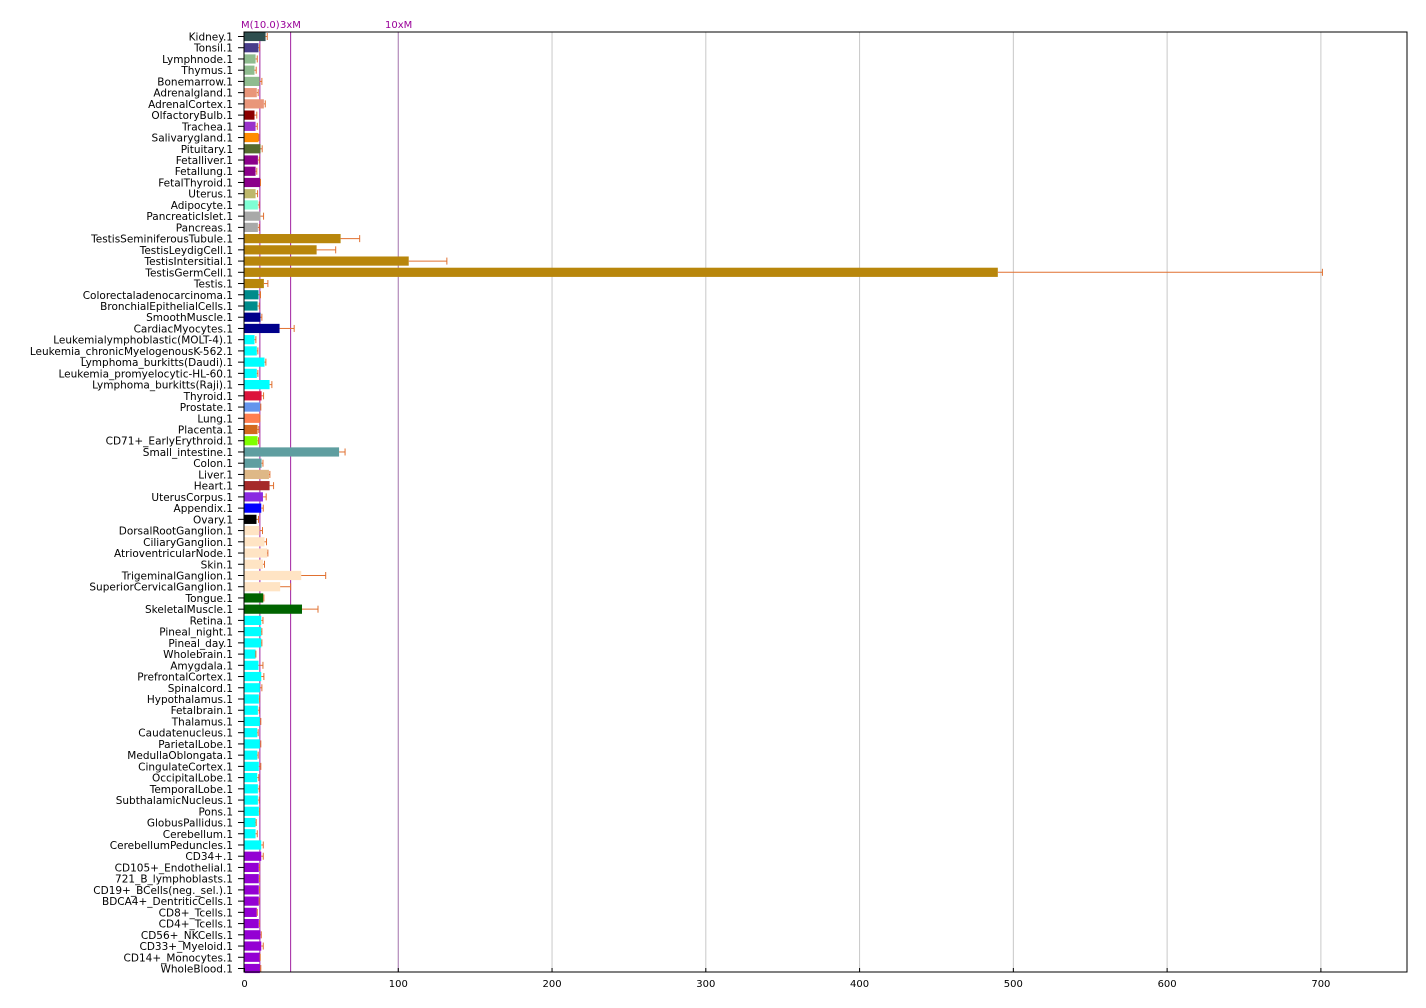 This screenshot has width=1426, height=1008. I want to click on category-label: Lymphoma_burkitts(Daudi).1, so click(157, 363).